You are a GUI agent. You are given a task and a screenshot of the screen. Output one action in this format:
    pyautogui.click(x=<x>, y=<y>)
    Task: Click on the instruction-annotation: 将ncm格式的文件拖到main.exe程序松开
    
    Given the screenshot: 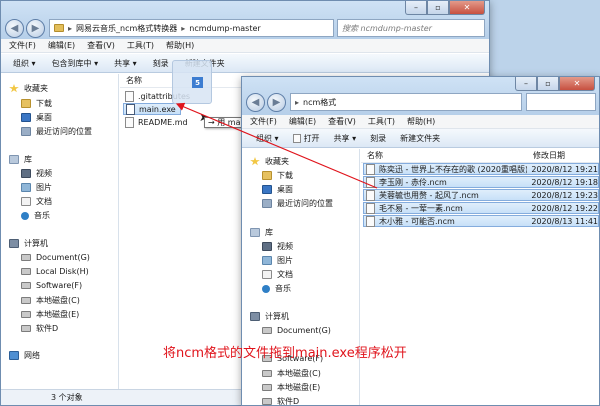 What is the action you would take?
    pyautogui.click(x=285, y=353)
    